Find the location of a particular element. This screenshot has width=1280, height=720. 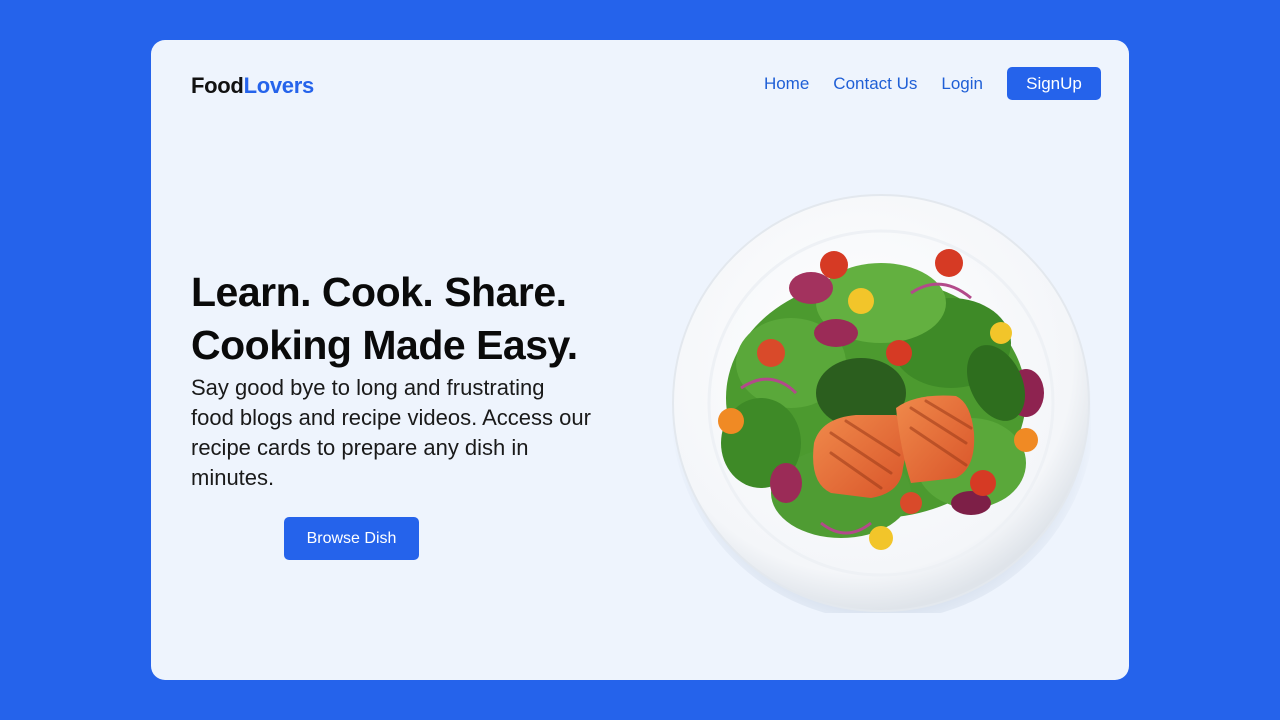

browse-dish-button: Browse Dish is located at coordinates (351, 538).